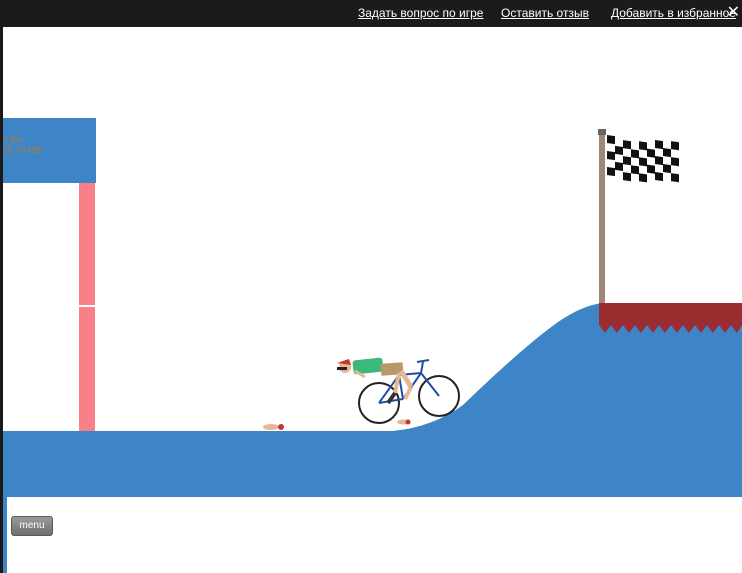  What do you see at coordinates (545, 13) in the screenshot?
I see `leave-review-link: Оставить отзыв` at bounding box center [545, 13].